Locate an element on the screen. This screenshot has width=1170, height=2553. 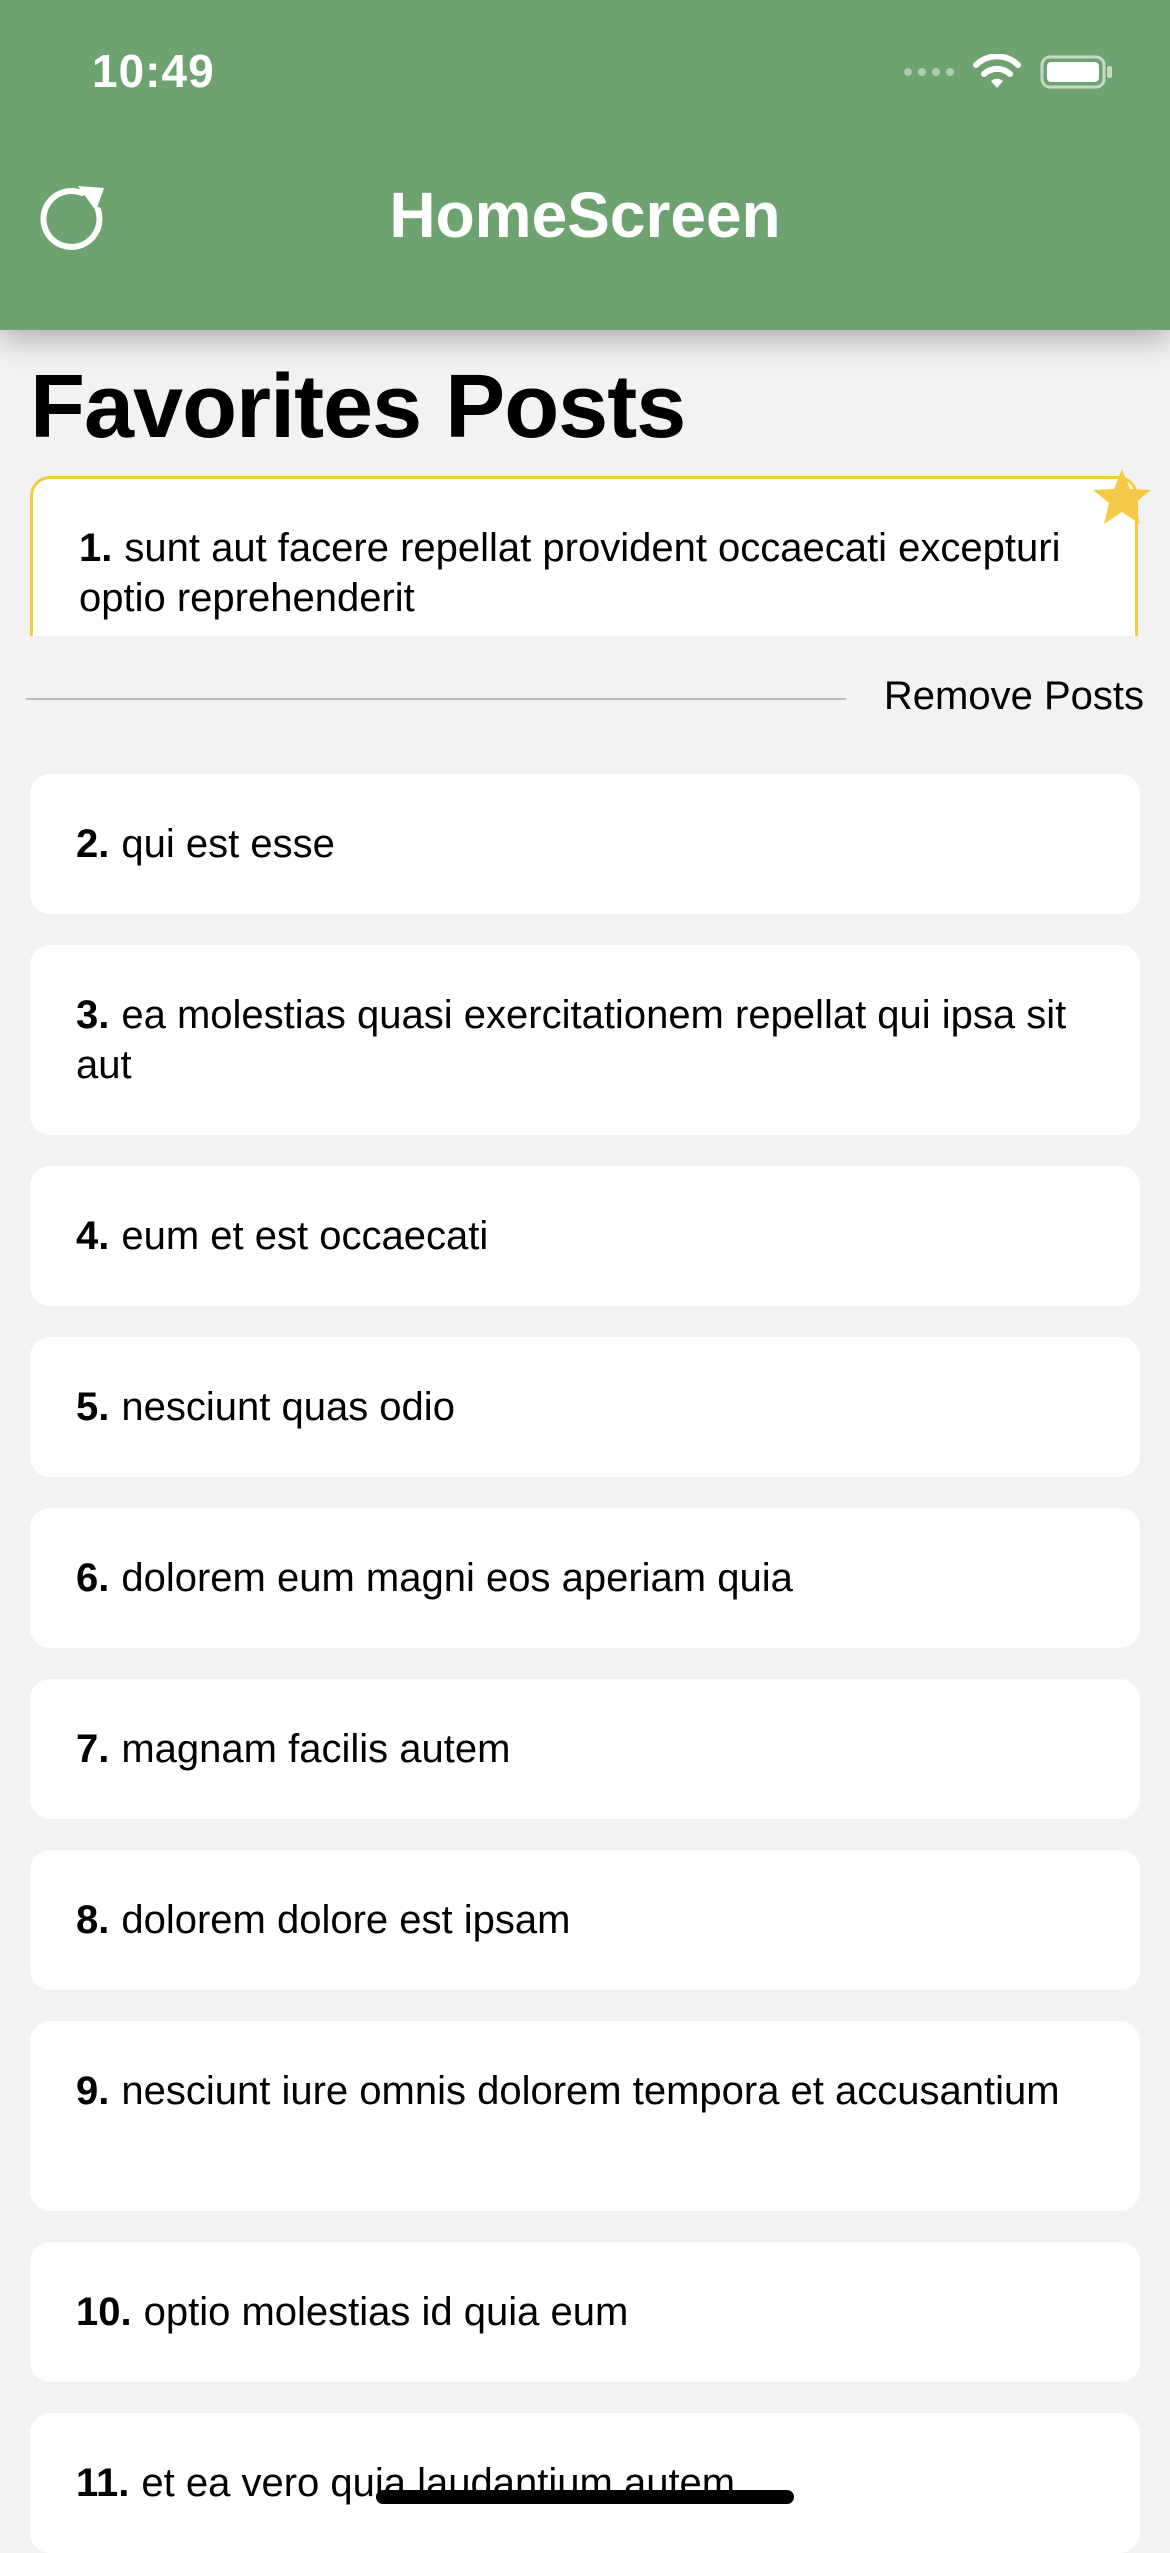
post-title: magnam facilis autem is located at coordinates (316, 1749).